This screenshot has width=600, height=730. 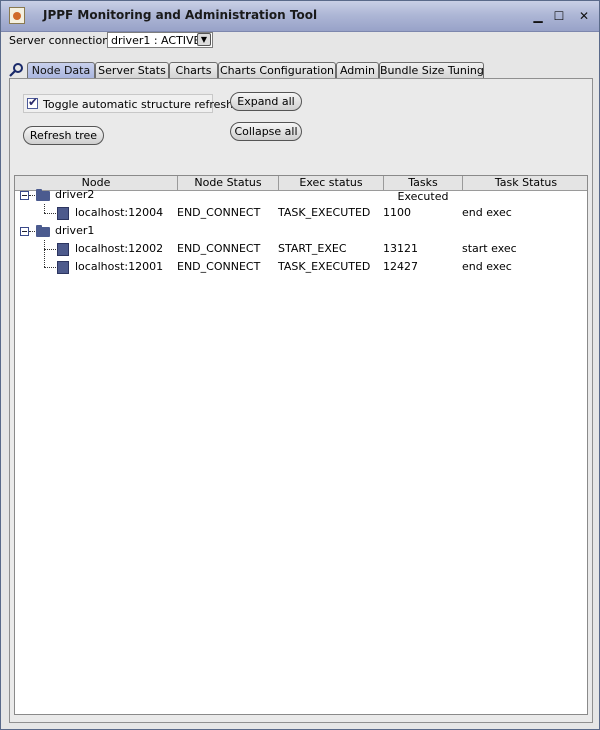 I want to click on close-button: ✕, so click(x=584, y=16).